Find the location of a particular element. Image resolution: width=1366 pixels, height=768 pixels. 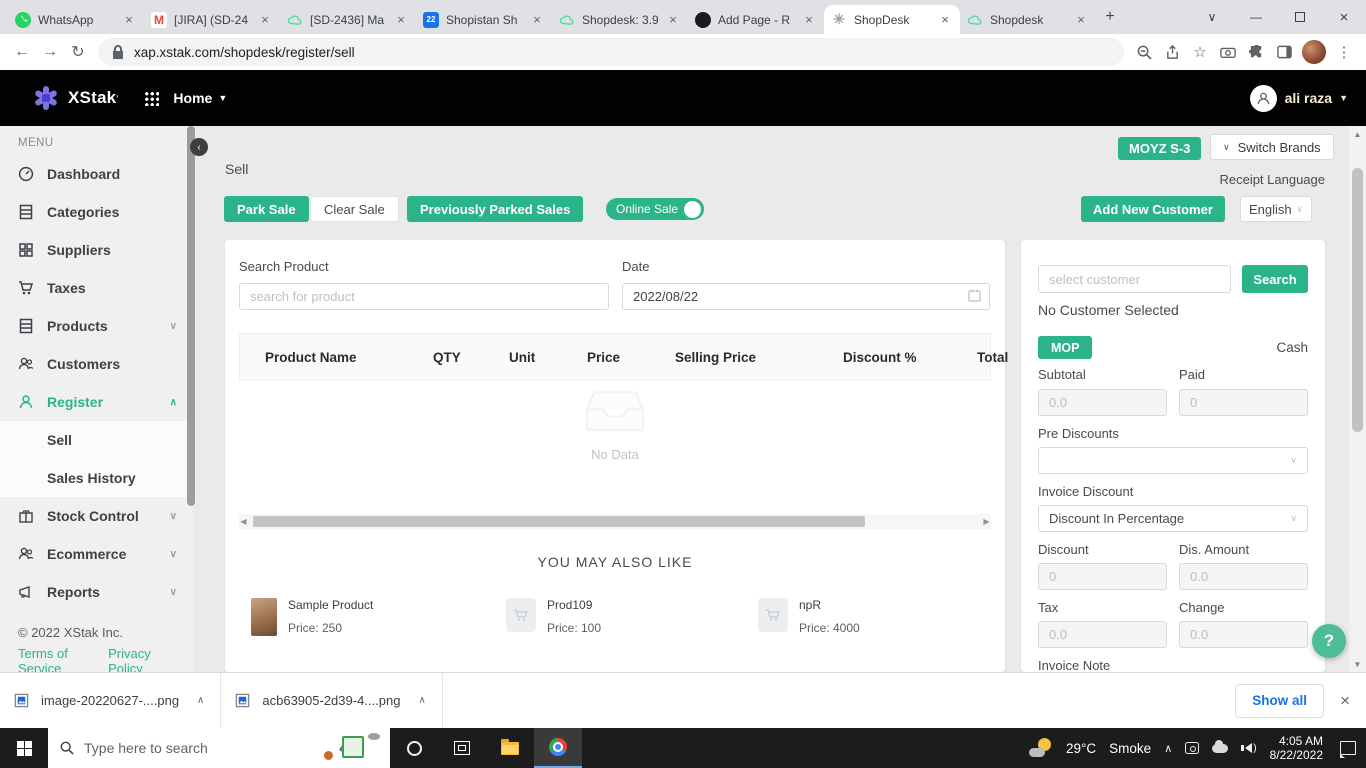

scroll-down-icon: ▼ is located at coordinates (1357, 664).